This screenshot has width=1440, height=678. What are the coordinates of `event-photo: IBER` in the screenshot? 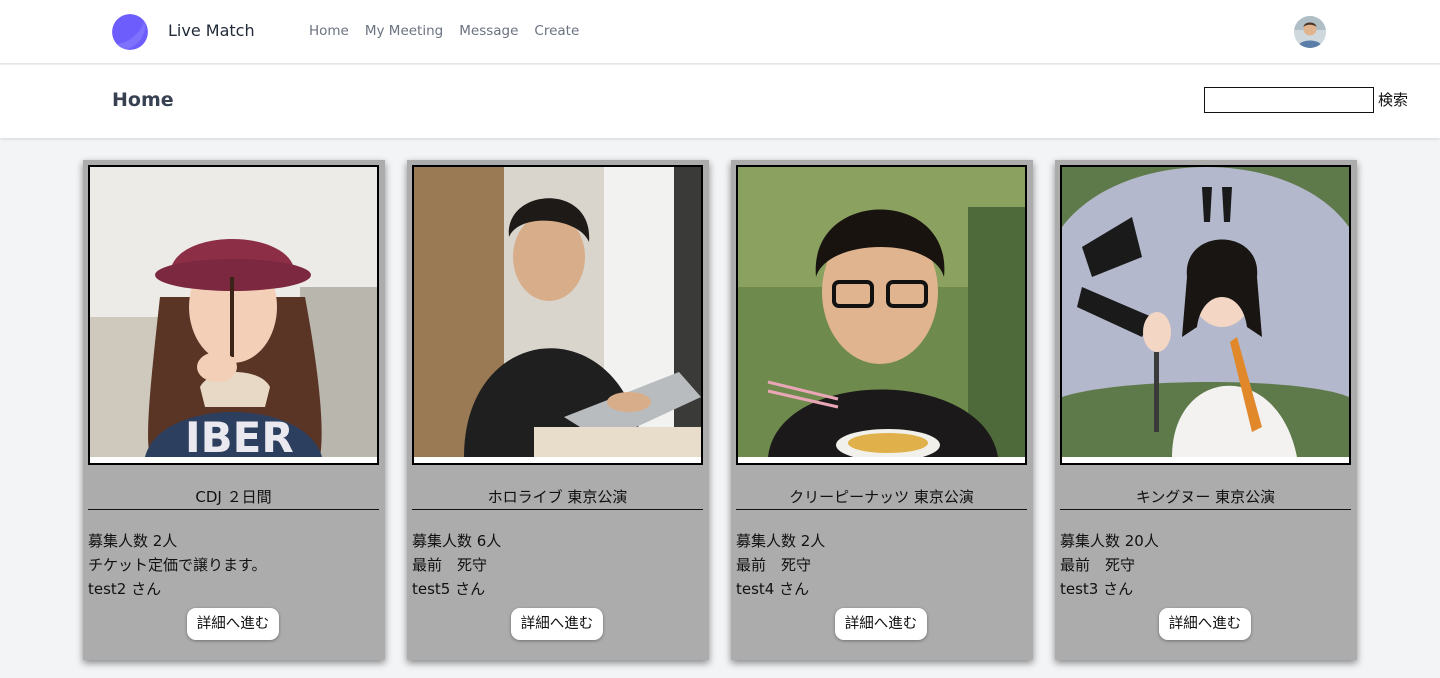 It's located at (233, 315).